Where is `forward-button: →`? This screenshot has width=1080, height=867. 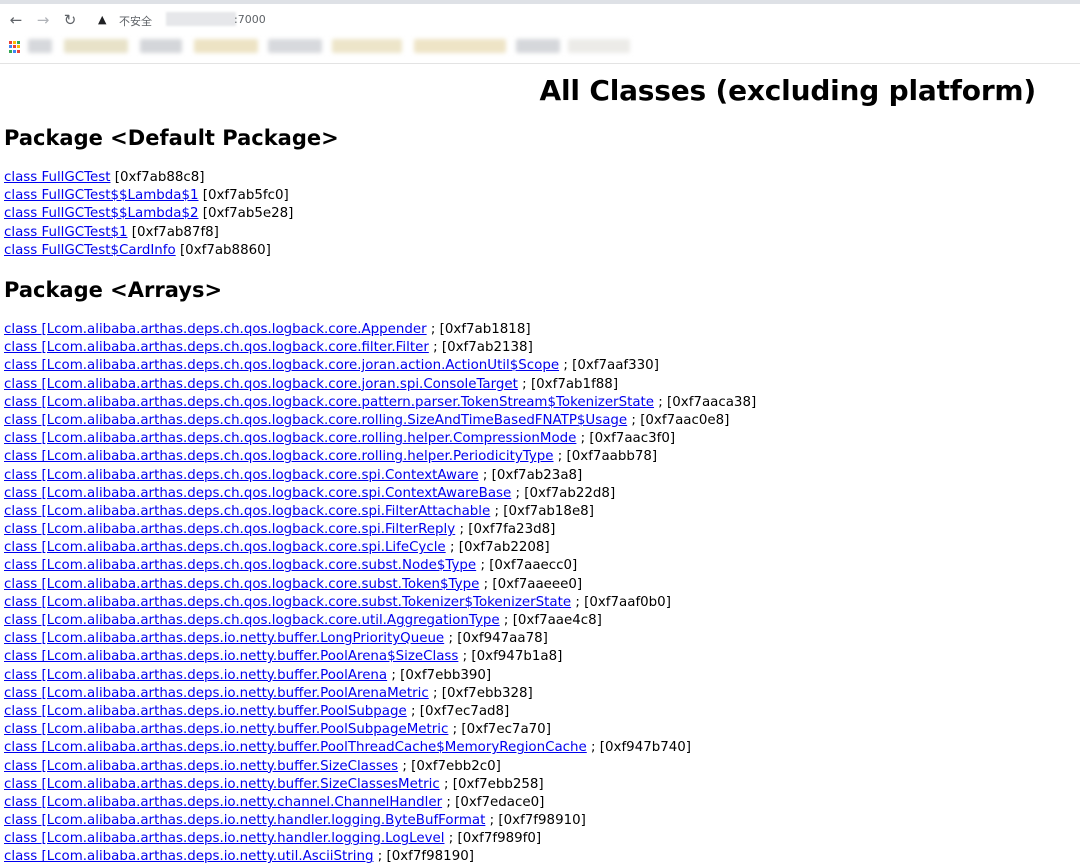 forward-button: → is located at coordinates (43, 20).